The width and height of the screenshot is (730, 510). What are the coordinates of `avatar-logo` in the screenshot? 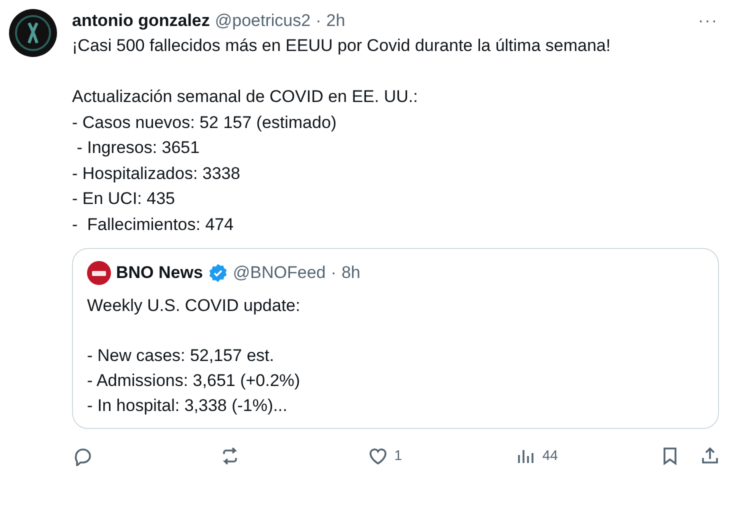 It's located at (33, 33).